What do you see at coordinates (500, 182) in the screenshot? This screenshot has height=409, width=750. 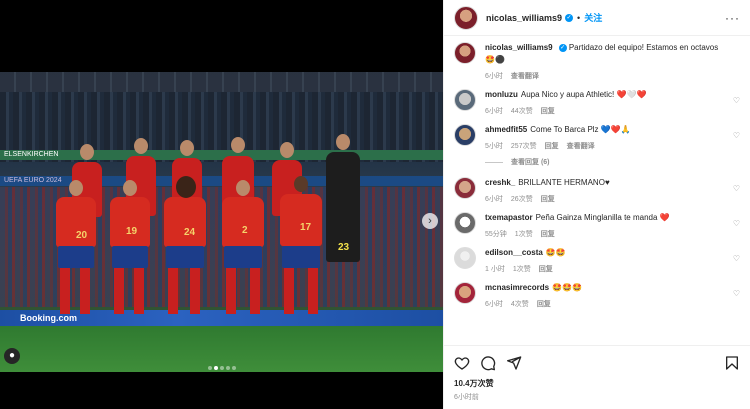 I see `commenter-name: creshk_` at bounding box center [500, 182].